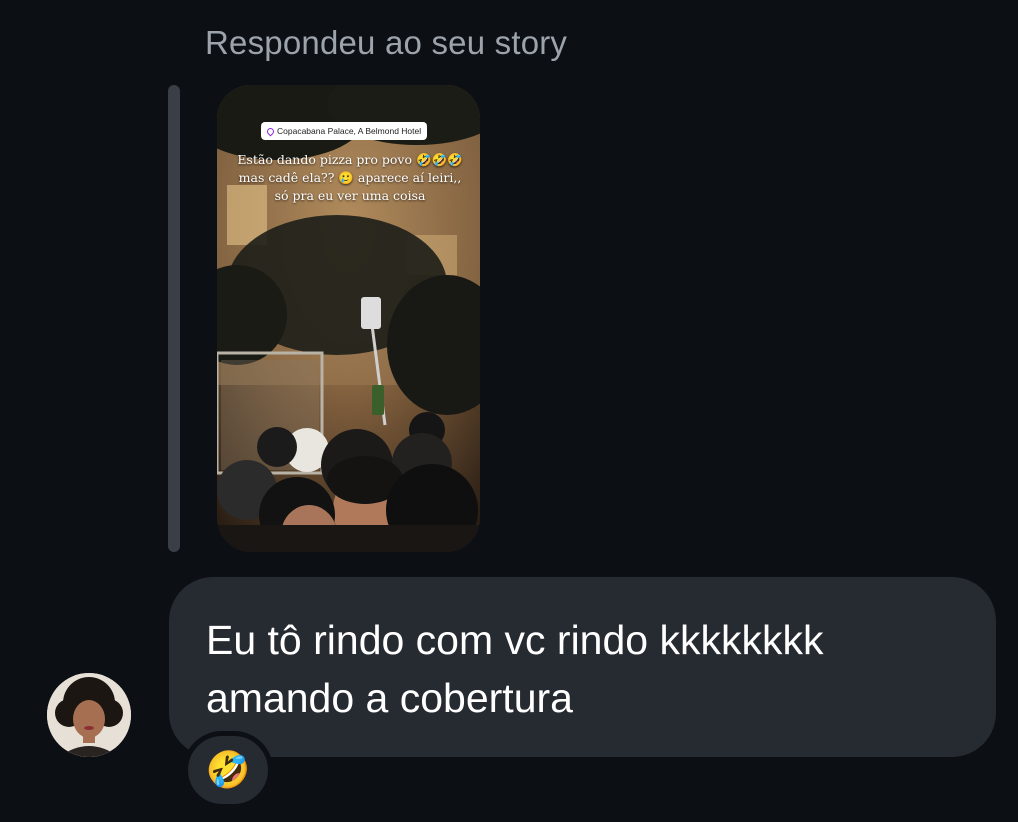  I want to click on location-label: Copacabana Palace, A Belmond Hotel, so click(349, 131).